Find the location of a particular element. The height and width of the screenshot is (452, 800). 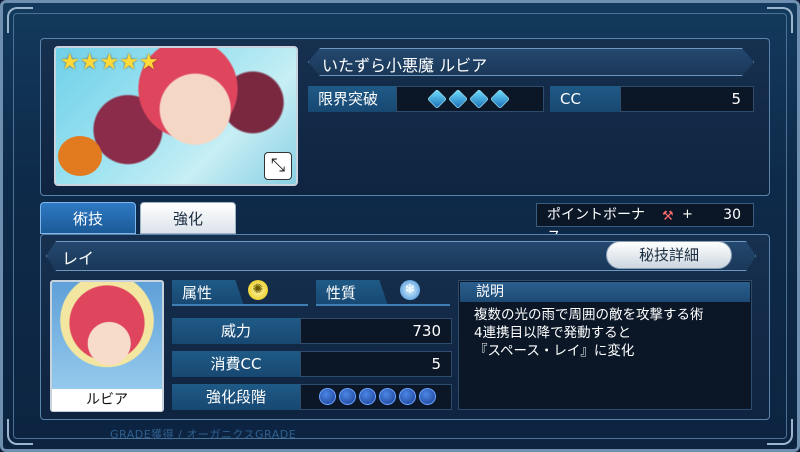

limit-break-gems is located at coordinates (468, 99).